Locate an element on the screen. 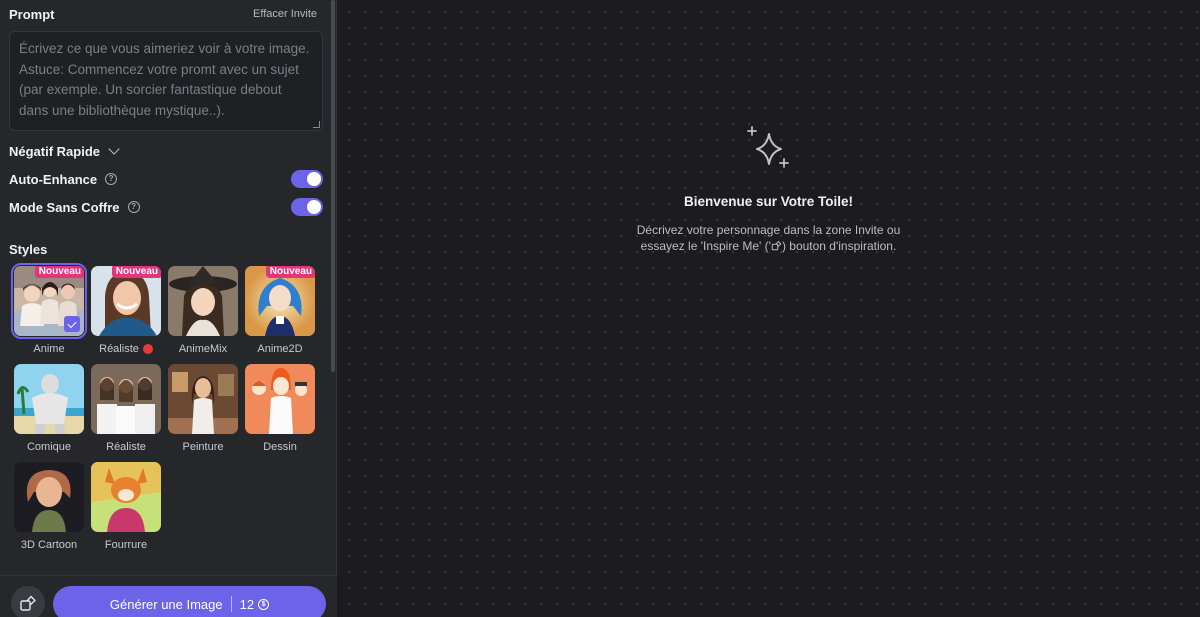  style-item-fourrure: Fourrure is located at coordinates (126, 511).